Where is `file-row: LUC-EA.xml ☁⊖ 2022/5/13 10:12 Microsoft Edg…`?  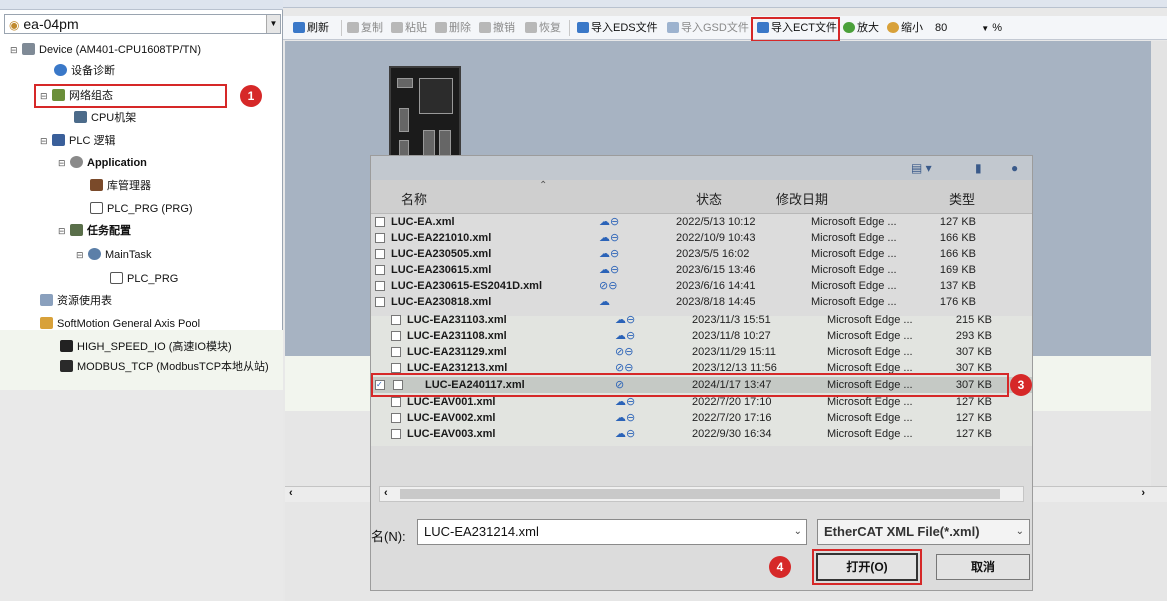 file-row: LUC-EA.xml ☁⊖ 2022/5/13 10:12 Microsoft Edg… is located at coordinates (701, 222).